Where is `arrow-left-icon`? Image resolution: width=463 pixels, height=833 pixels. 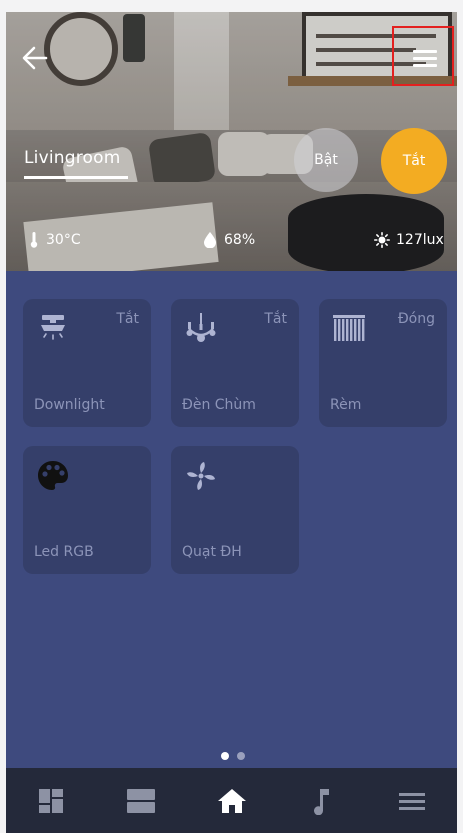
arrow-left-icon is located at coordinates (35, 58).